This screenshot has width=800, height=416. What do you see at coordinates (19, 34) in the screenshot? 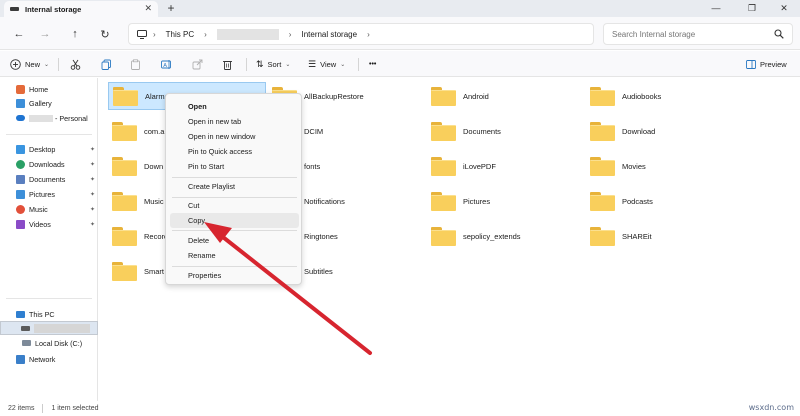
I see `back-button: ←` at bounding box center [19, 34].